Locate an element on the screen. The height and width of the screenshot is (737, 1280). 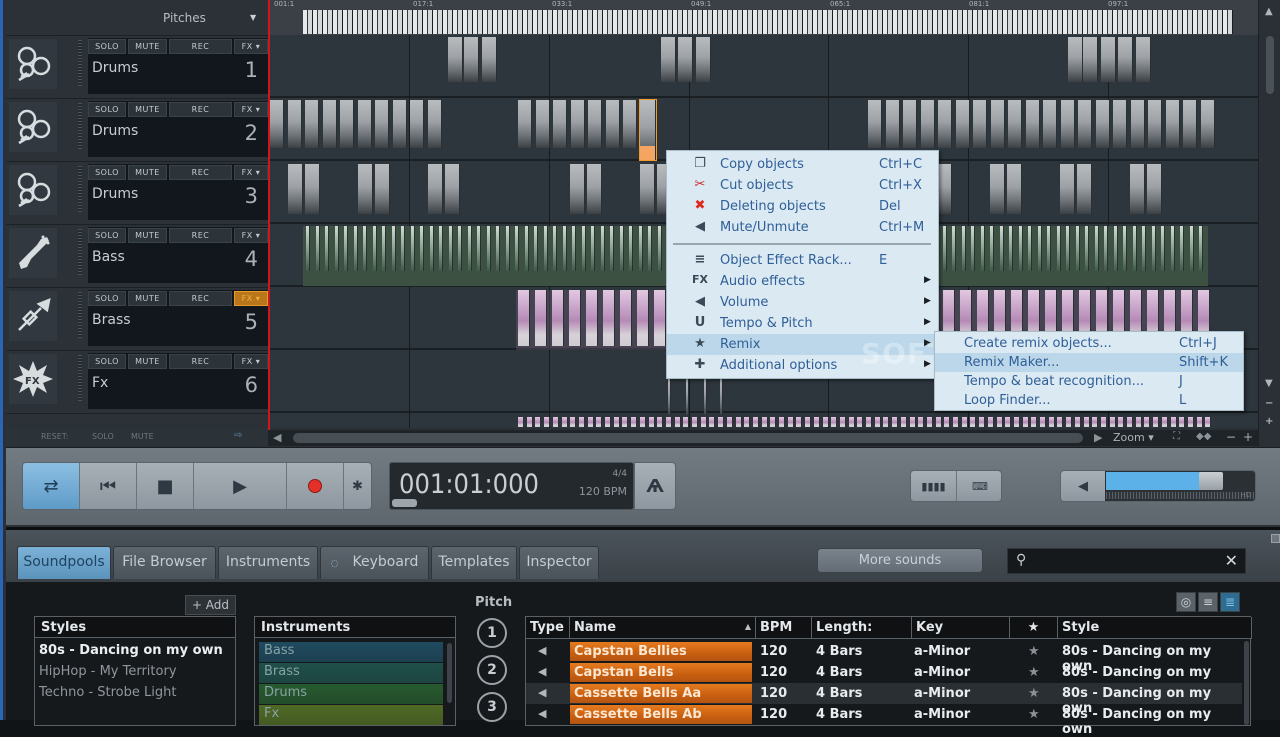
position-slider is located at coordinates (404, 503).